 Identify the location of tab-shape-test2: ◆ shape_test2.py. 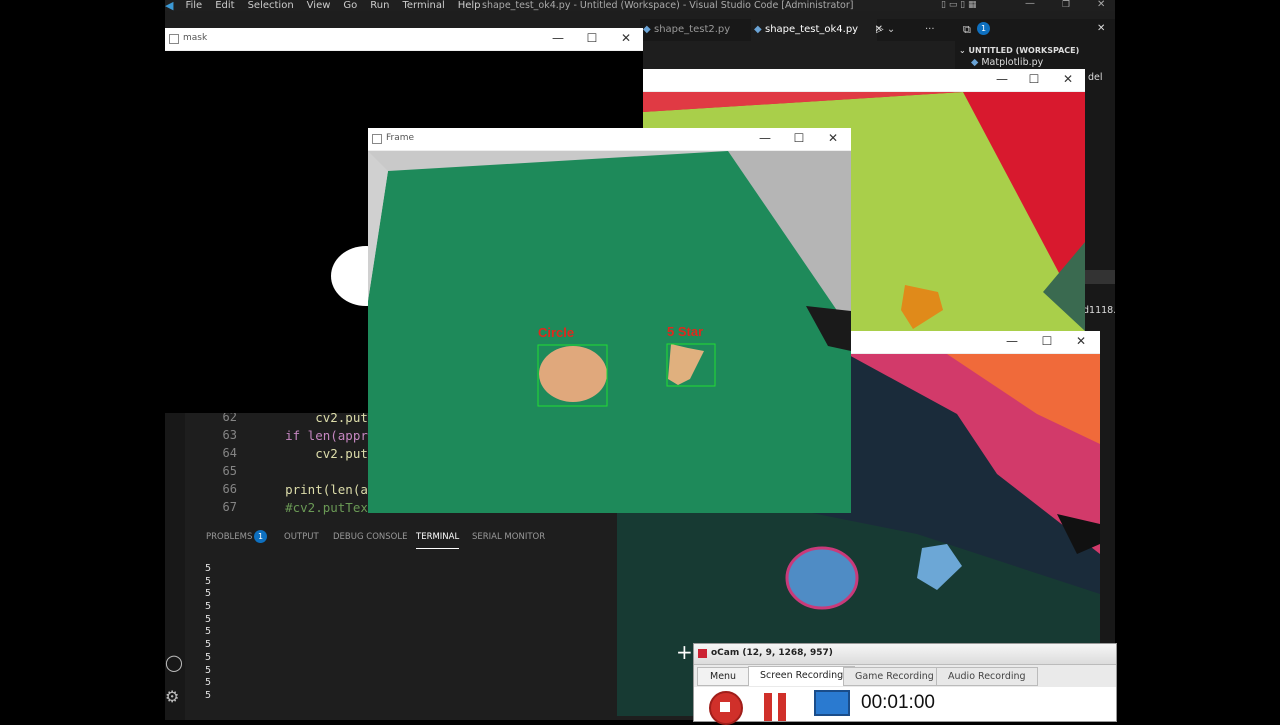
(702, 30).